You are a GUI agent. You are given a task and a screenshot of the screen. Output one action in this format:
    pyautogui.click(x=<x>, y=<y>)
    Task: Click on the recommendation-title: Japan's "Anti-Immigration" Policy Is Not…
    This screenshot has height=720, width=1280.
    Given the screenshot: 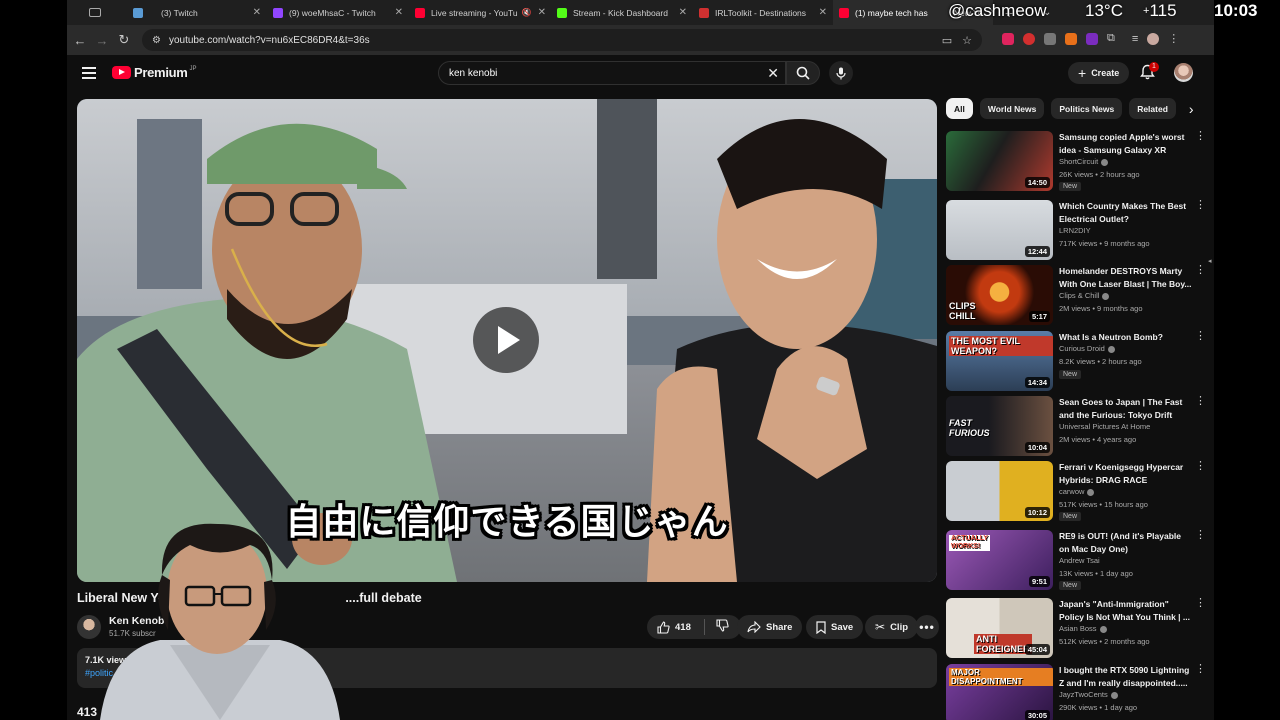 What is the action you would take?
    pyautogui.click(x=1126, y=610)
    